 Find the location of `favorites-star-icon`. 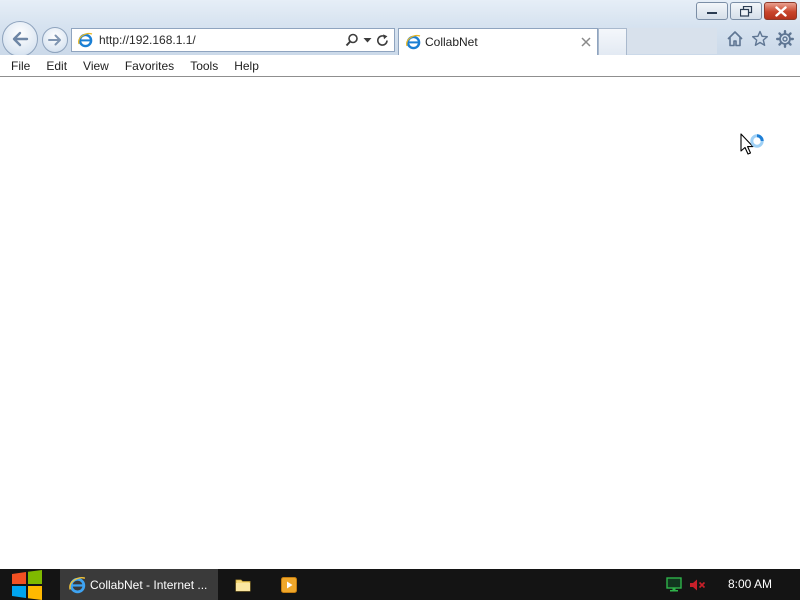

favorites-star-icon is located at coordinates (759, 38).